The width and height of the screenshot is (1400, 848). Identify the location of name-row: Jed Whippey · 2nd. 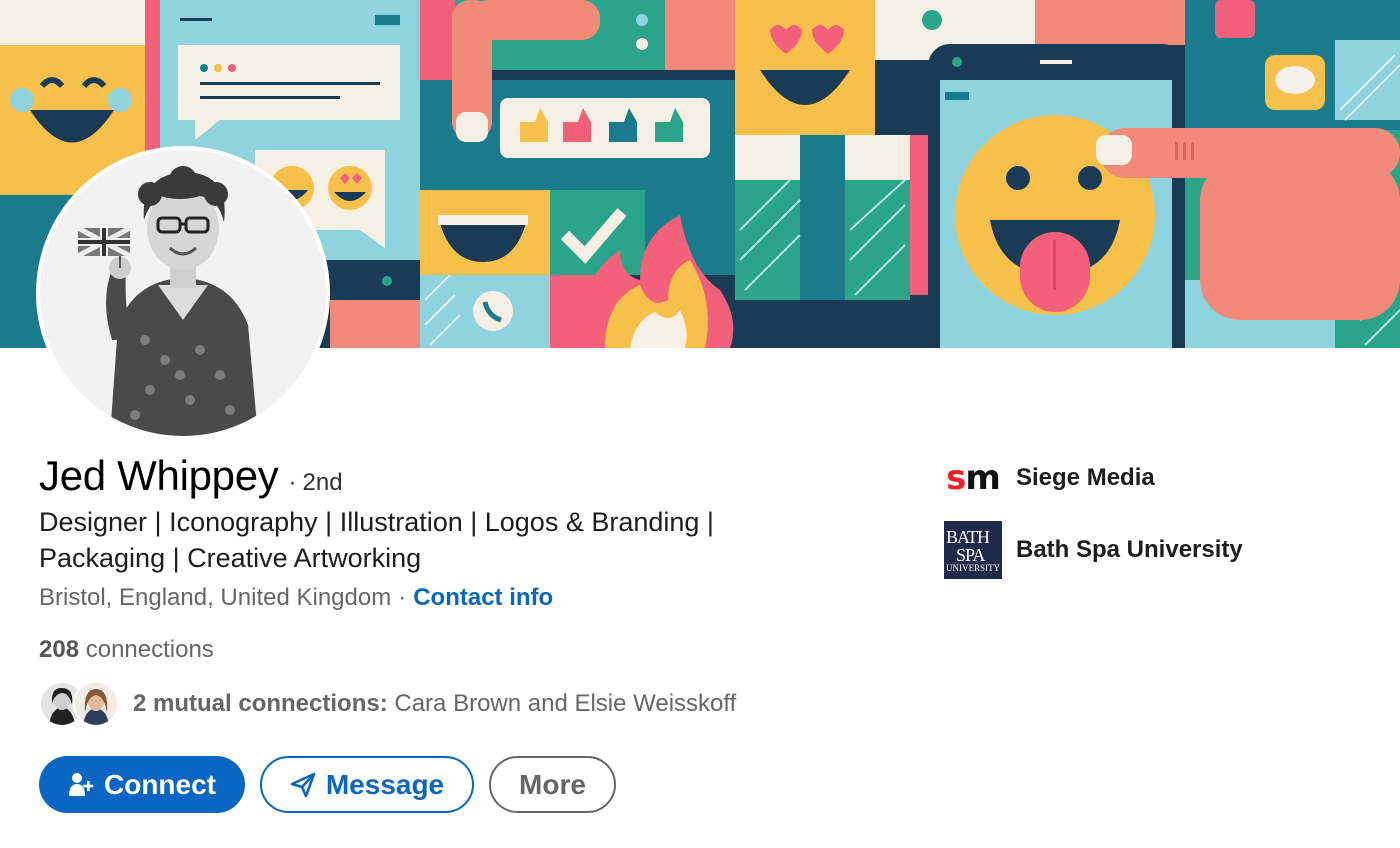
(191, 476).